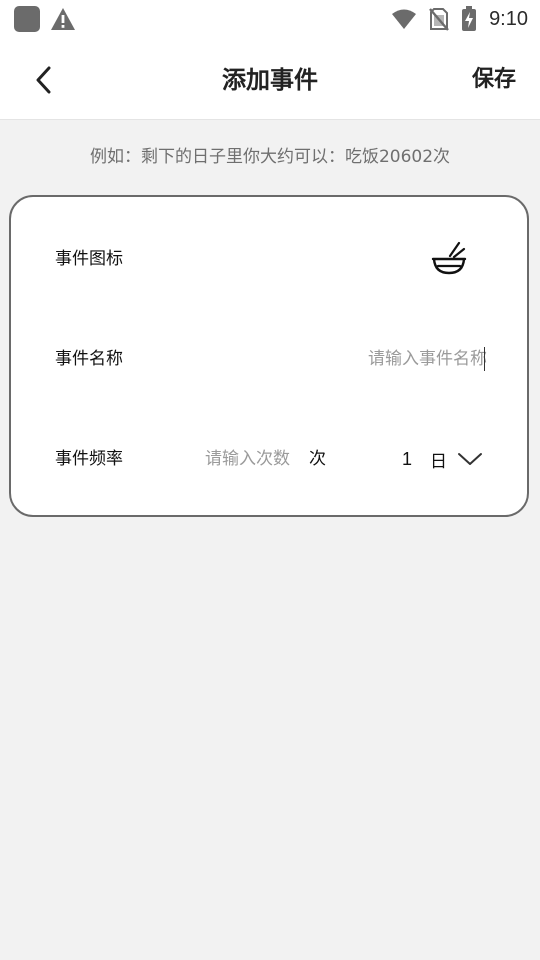 The image size is (540, 960). I want to click on text-caret, so click(484, 359).